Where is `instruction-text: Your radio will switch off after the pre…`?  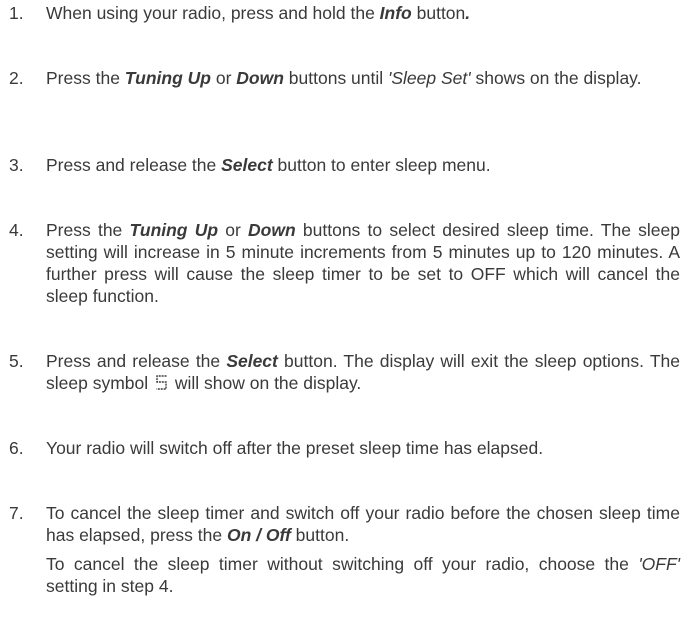 instruction-text: Your radio will switch off after the pre… is located at coordinates (295, 448).